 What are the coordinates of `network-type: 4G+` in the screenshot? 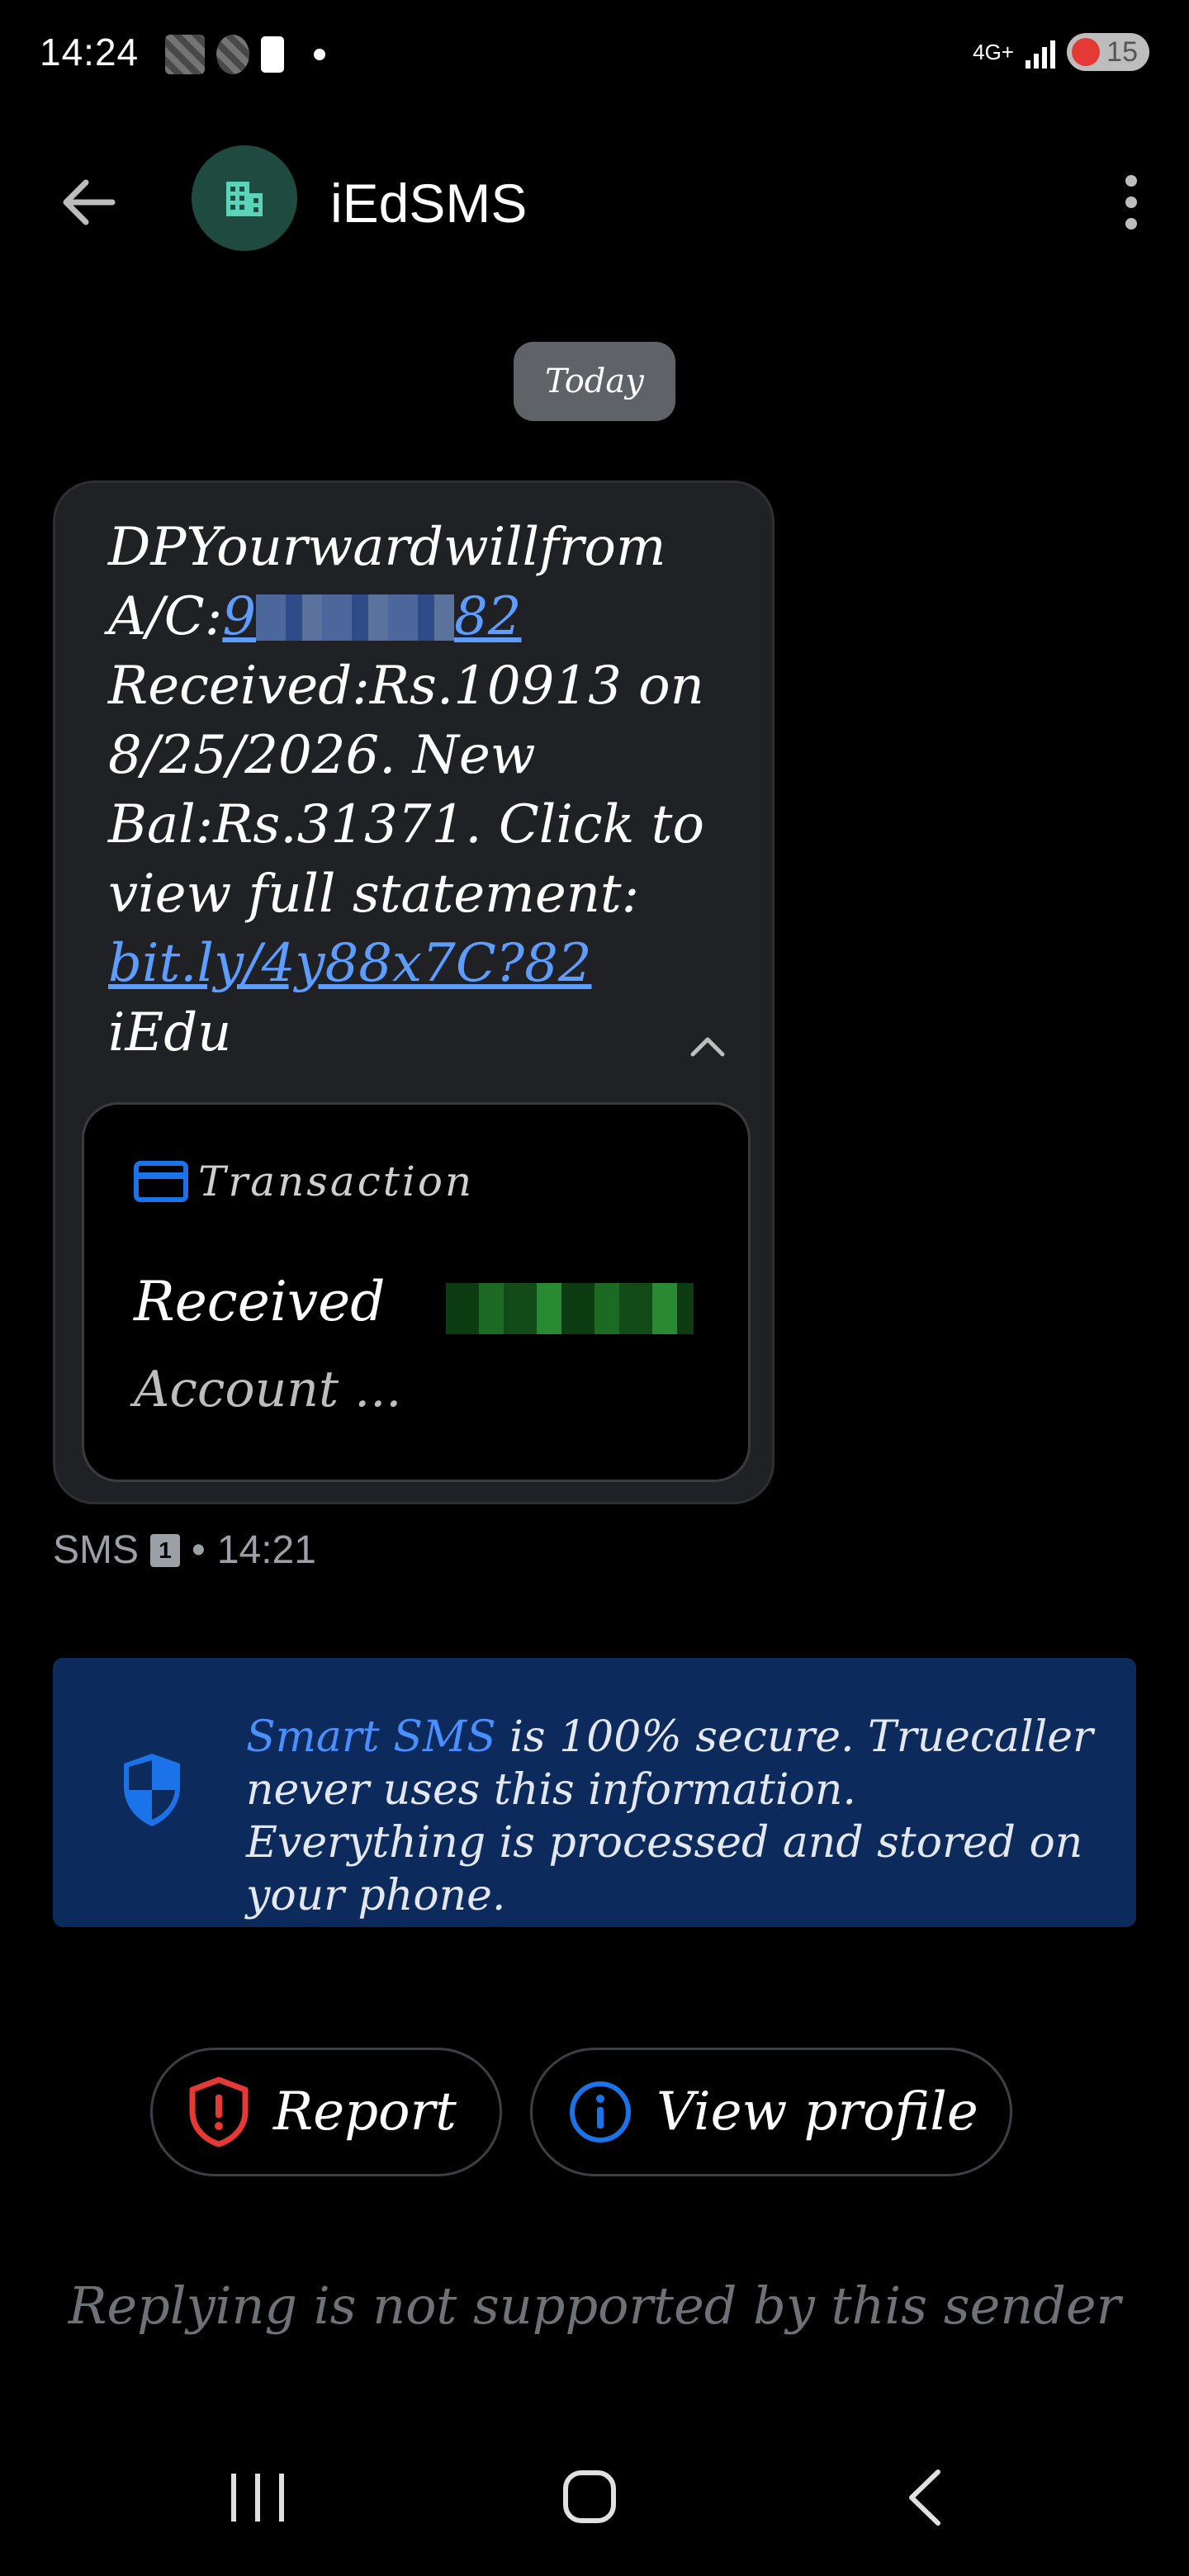 It's located at (993, 52).